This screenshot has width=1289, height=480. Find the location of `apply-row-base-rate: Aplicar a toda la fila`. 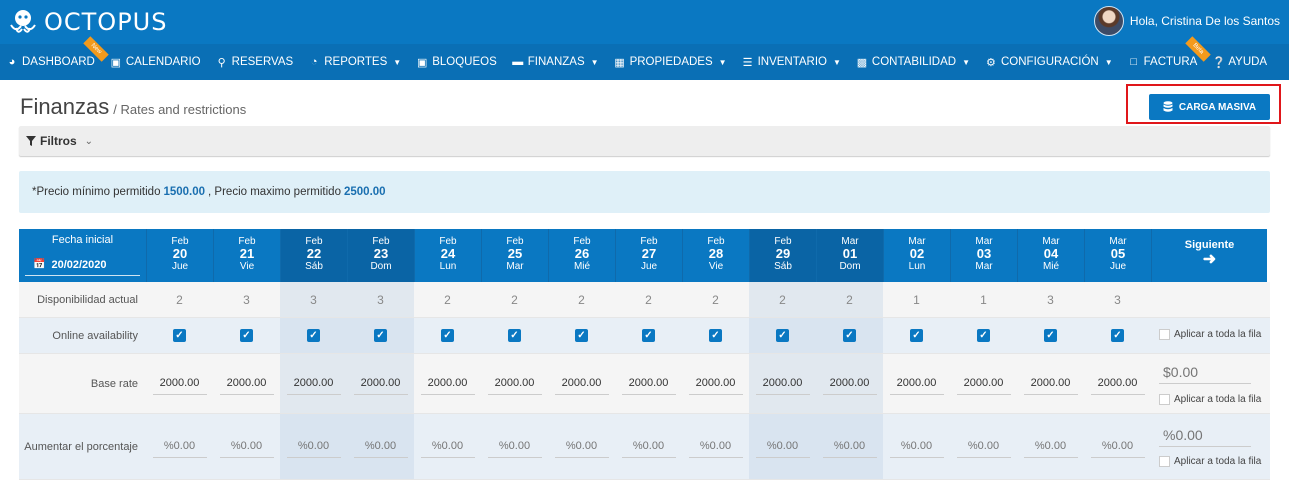

apply-row-base-rate: Aplicar a toda la fila is located at coordinates (1210, 399).